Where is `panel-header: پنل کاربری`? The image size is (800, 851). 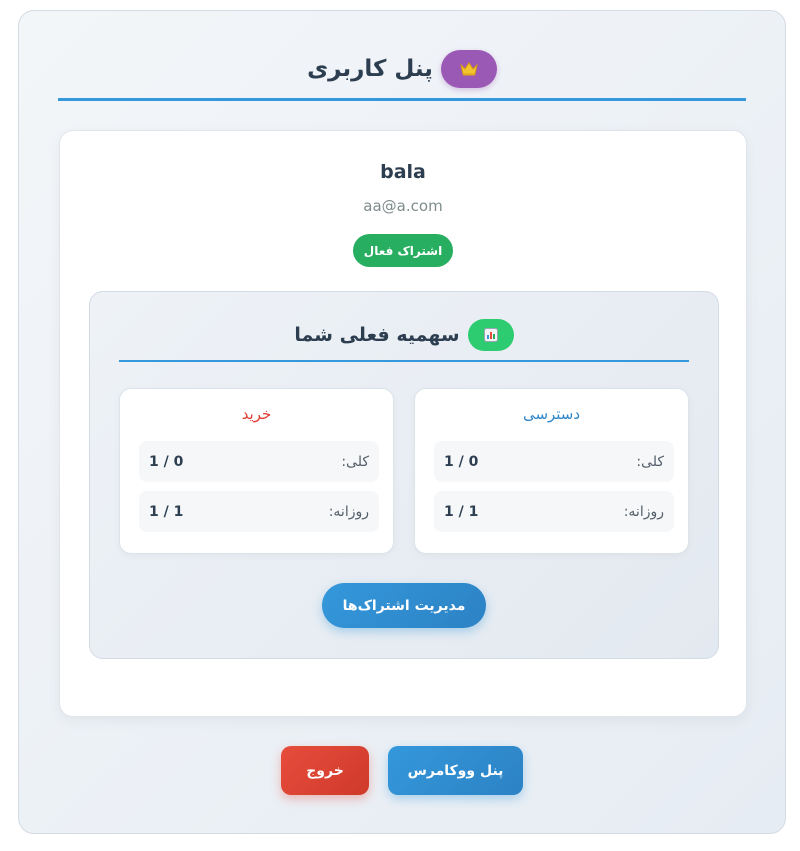
panel-header: پنل کاربری is located at coordinates (402, 69).